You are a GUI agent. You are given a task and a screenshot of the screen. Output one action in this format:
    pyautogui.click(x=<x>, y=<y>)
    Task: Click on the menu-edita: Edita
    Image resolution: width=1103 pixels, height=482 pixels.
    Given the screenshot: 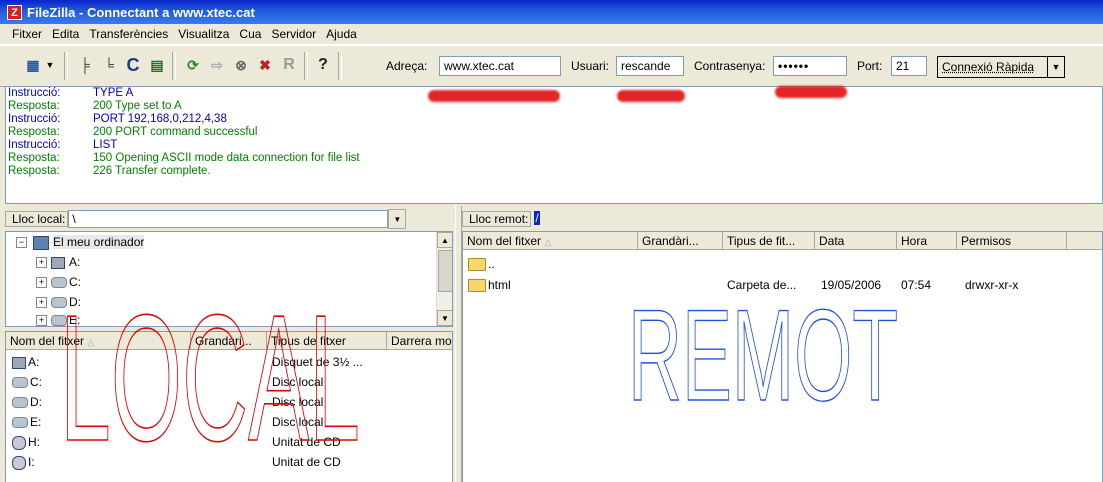 What is the action you would take?
    pyautogui.click(x=65, y=34)
    